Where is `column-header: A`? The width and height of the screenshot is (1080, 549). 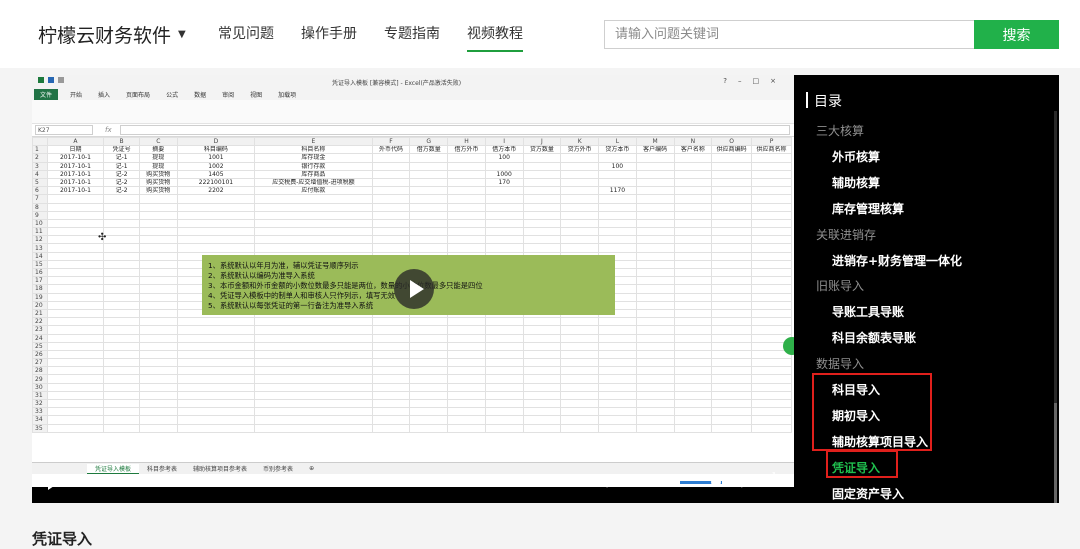 column-header: A is located at coordinates (75, 141).